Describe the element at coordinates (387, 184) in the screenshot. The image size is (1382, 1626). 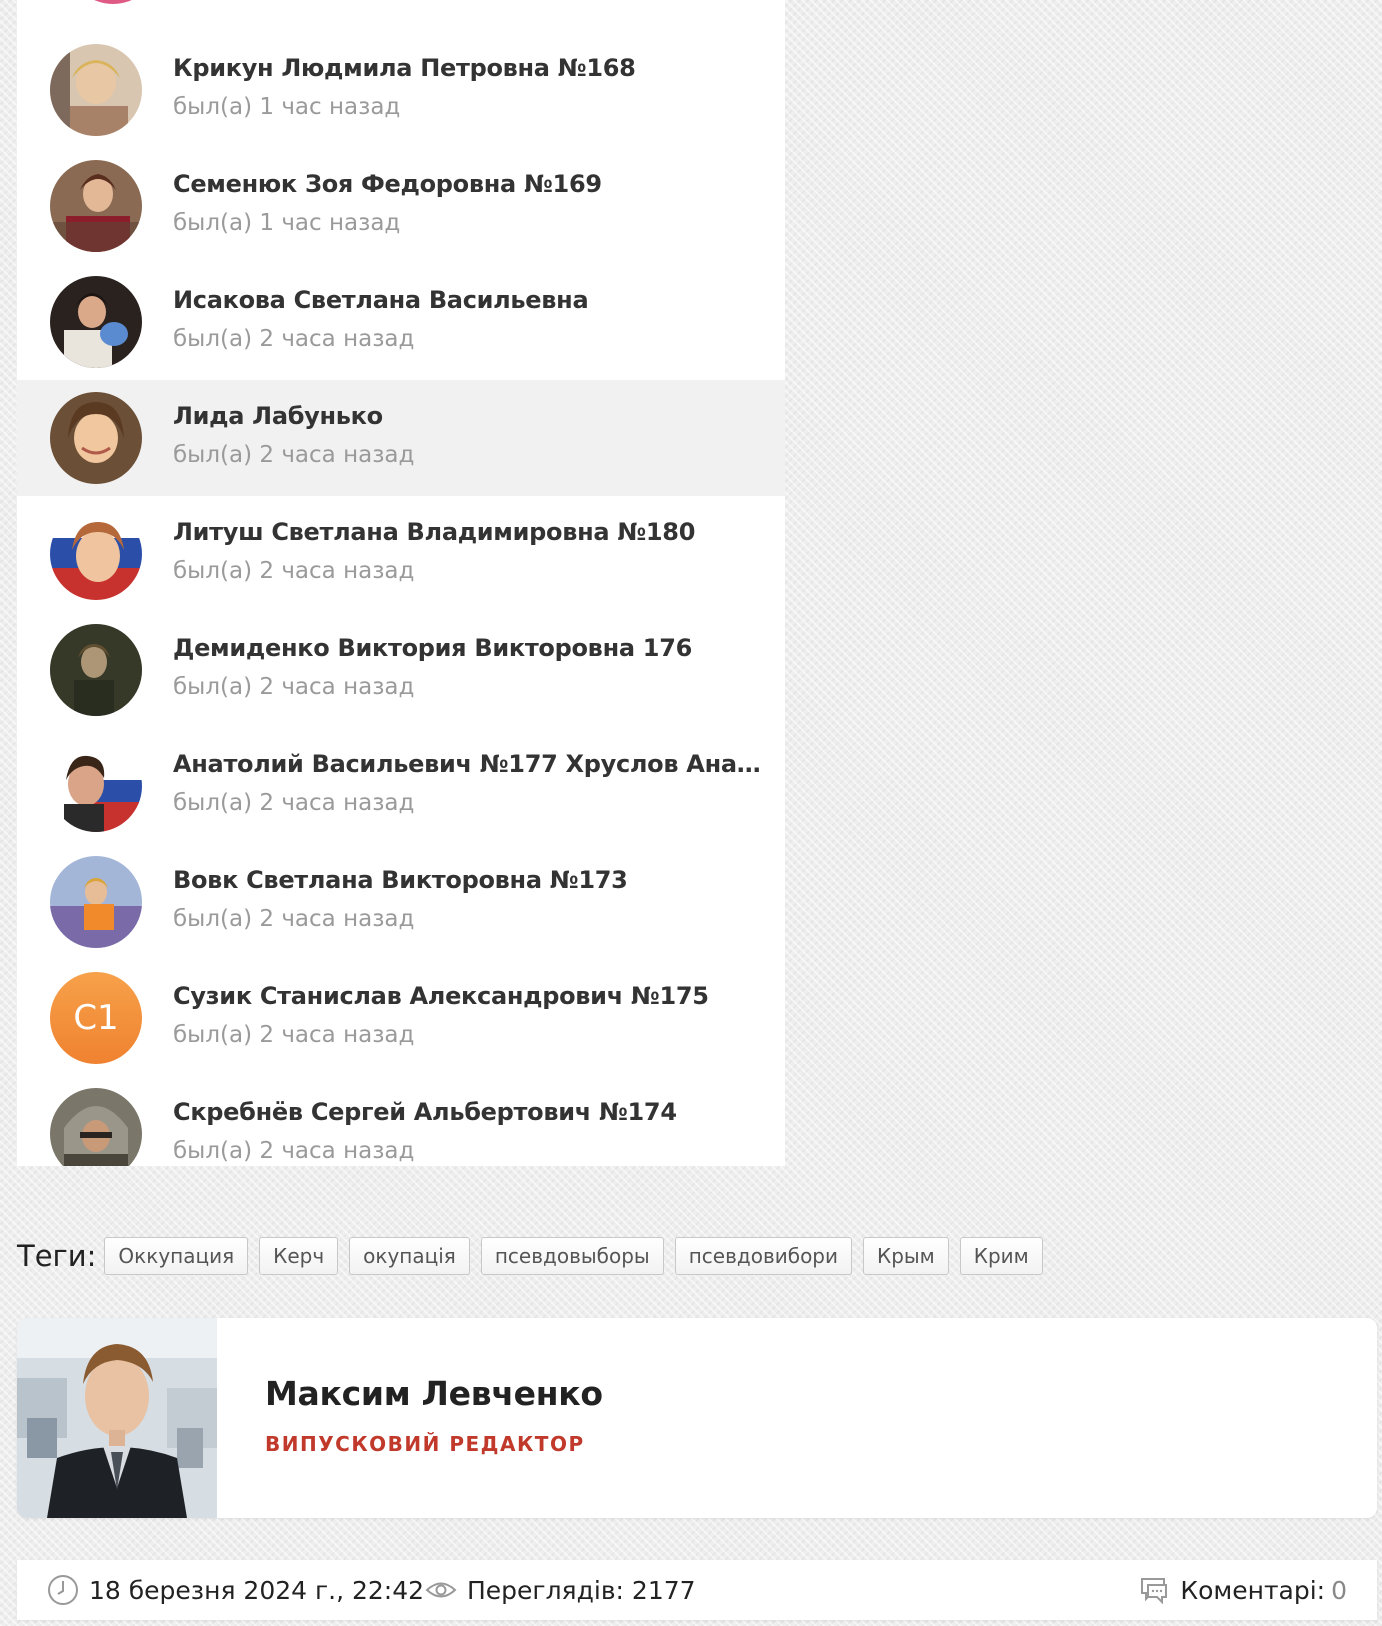
I see `contact-name: Семенюк Зоя Федоровна №169` at that location.